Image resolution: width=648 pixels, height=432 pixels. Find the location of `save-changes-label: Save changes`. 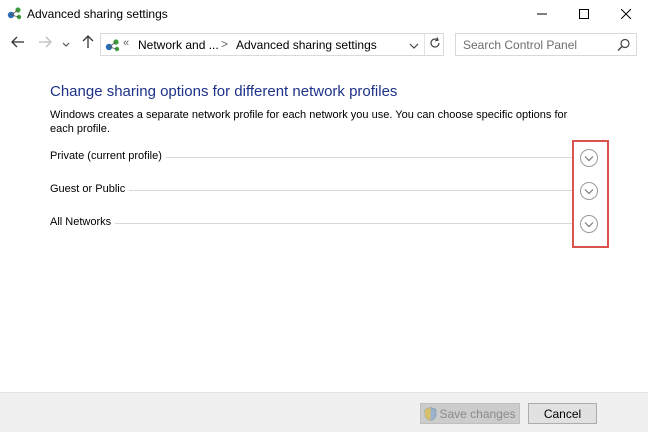

save-changes-label: Save changes is located at coordinates (477, 413).